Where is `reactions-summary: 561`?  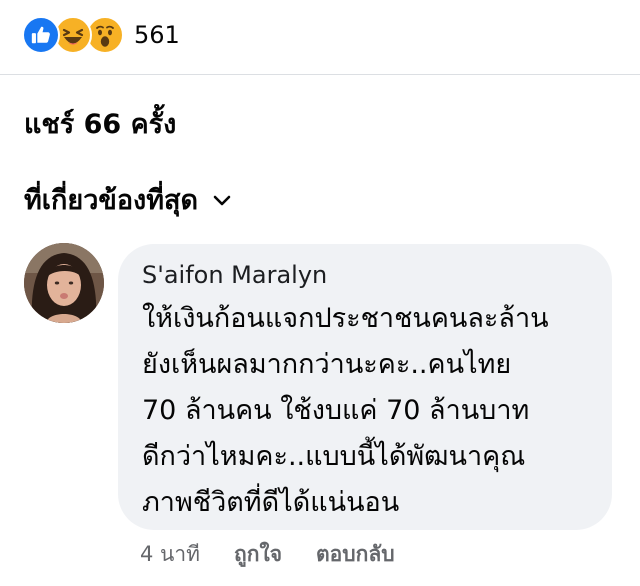
reactions-summary: 561 is located at coordinates (101, 35).